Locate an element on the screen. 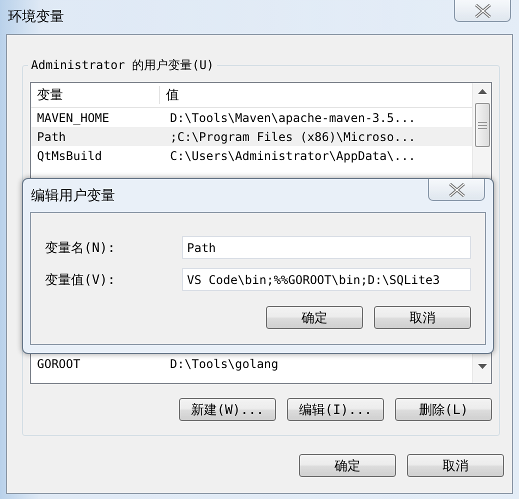  grip-icon is located at coordinates (482, 125).